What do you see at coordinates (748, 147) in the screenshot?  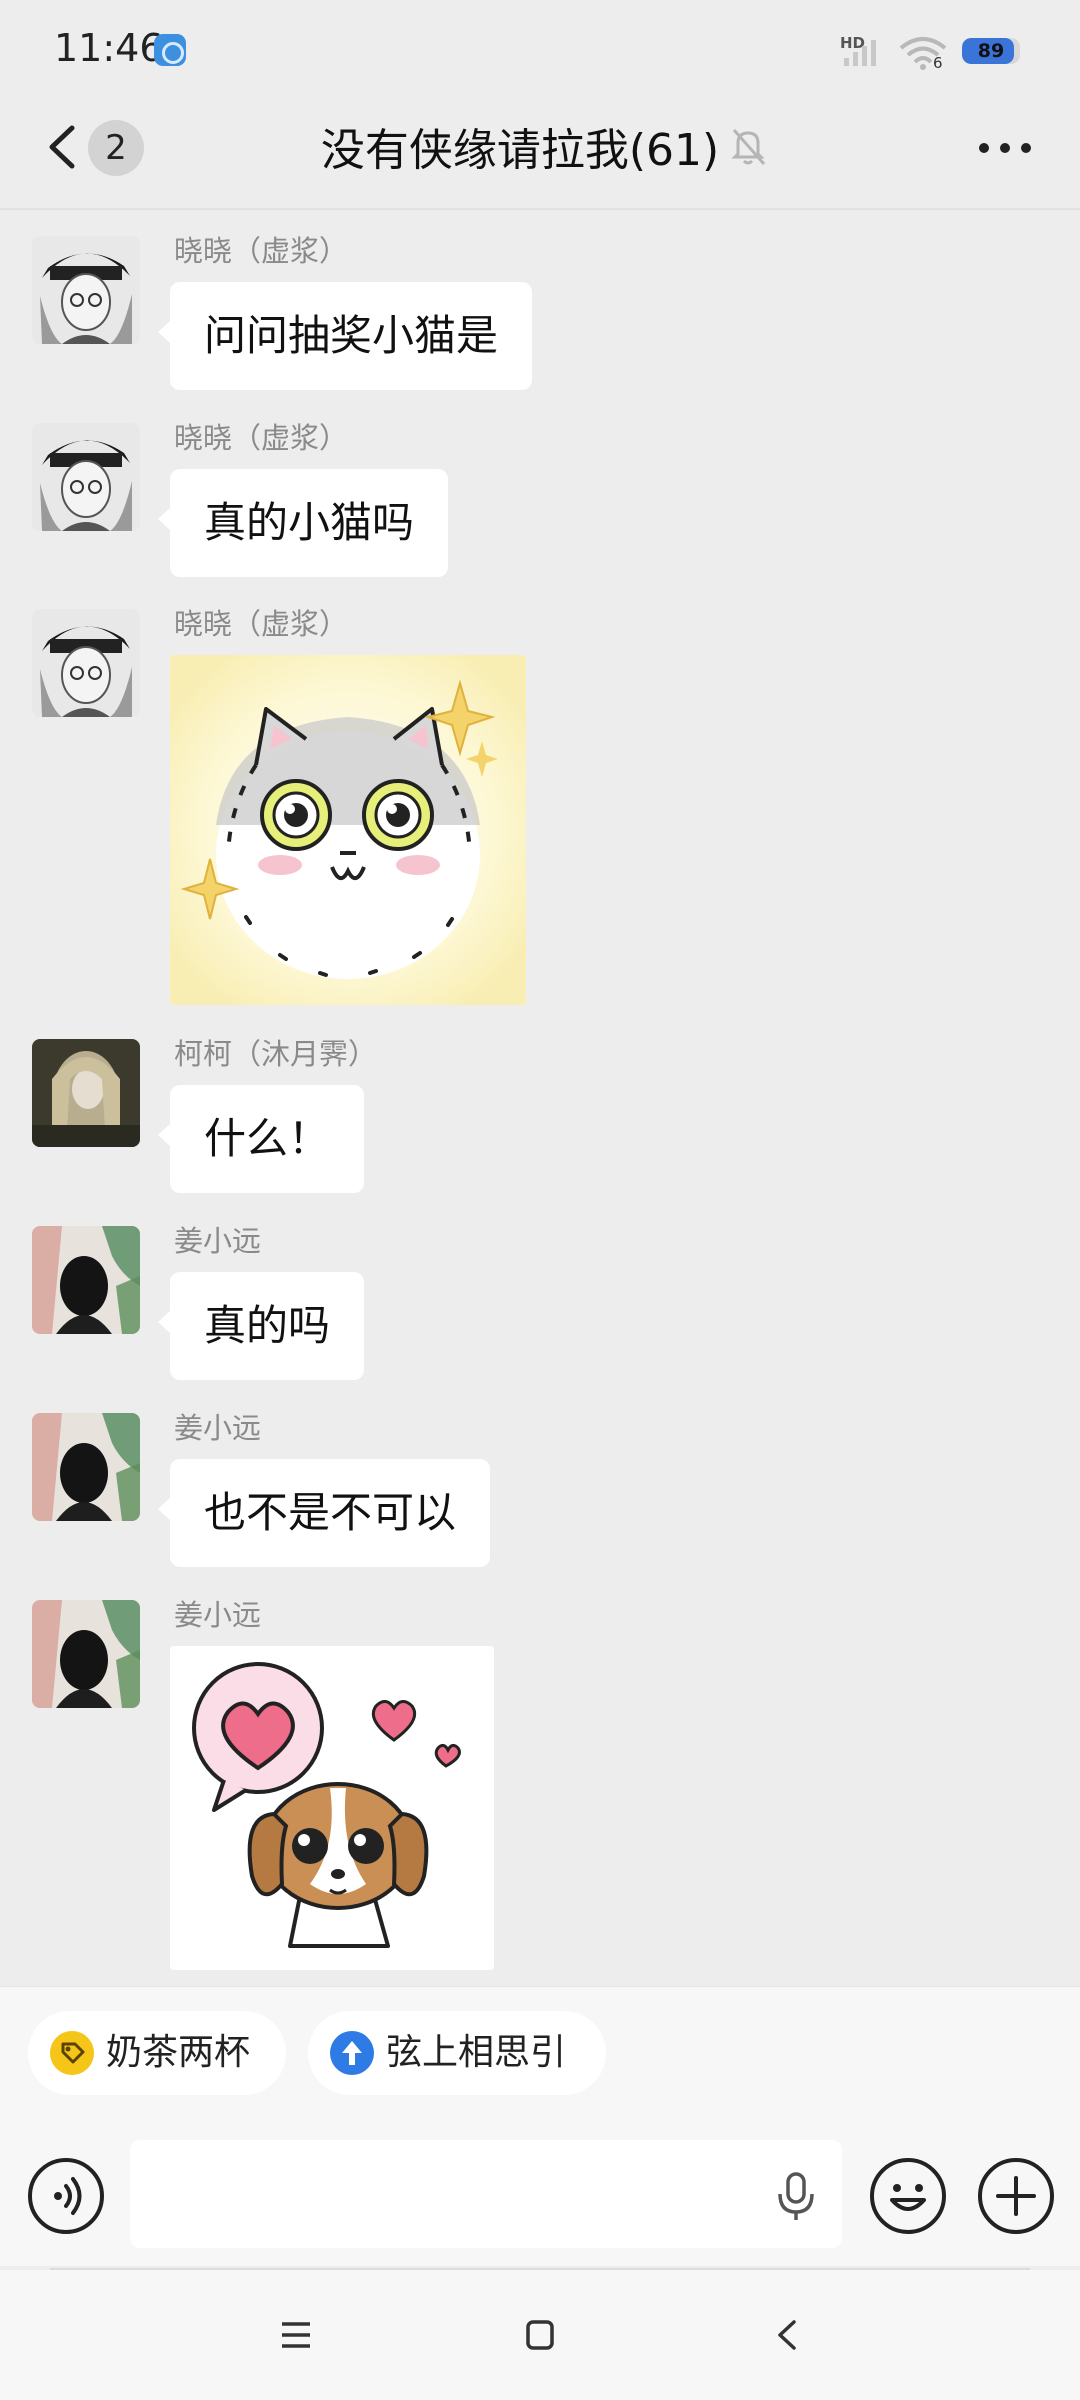 I see `mute-bell-icon` at bounding box center [748, 147].